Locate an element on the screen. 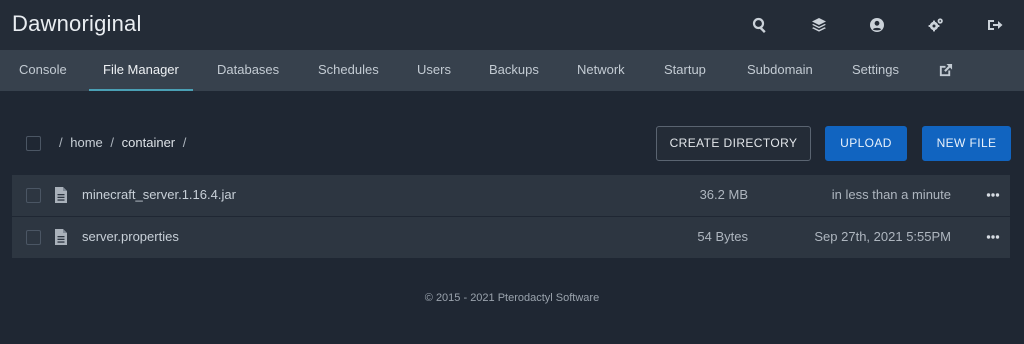 This screenshot has height=344, width=1024. top-bar: Dawnoriginal is located at coordinates (512, 25).